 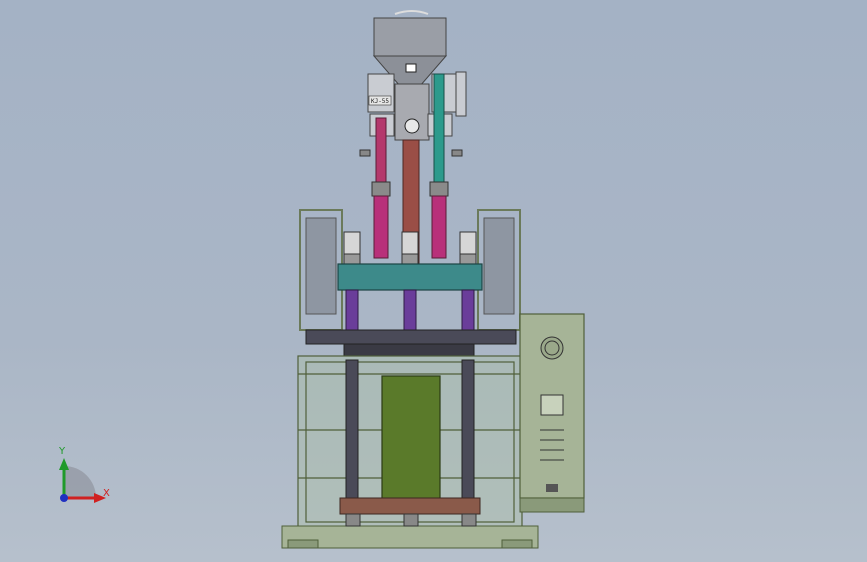 What do you see at coordinates (499, 270) in the screenshot?
I see `upright-frame-right` at bounding box center [499, 270].